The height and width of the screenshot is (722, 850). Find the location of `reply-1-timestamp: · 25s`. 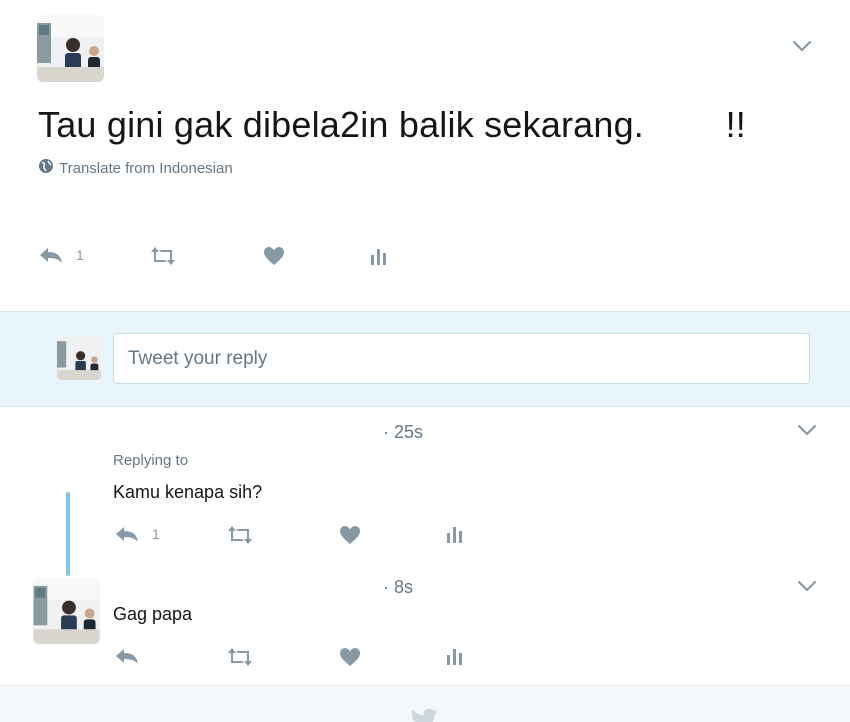

reply-1-timestamp: · 25s is located at coordinates (403, 432).